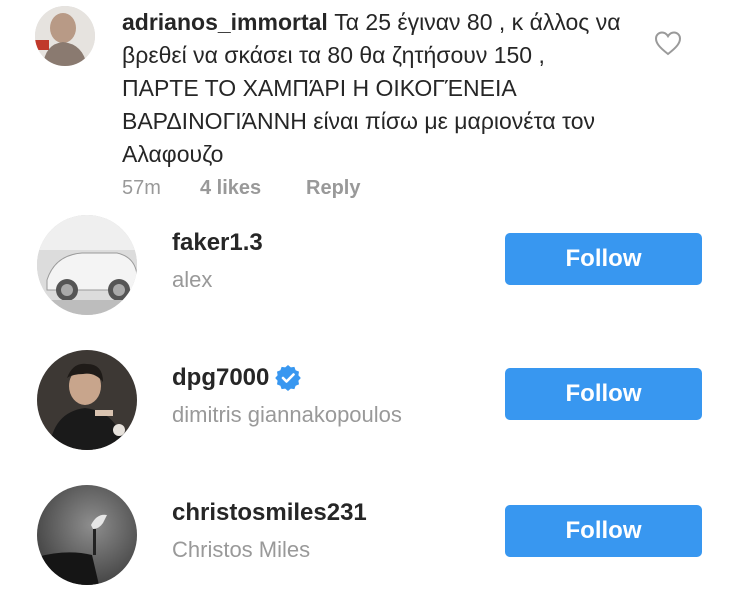 This screenshot has width=735, height=615. I want to click on suggestion-username: faker1.3, so click(217, 243).